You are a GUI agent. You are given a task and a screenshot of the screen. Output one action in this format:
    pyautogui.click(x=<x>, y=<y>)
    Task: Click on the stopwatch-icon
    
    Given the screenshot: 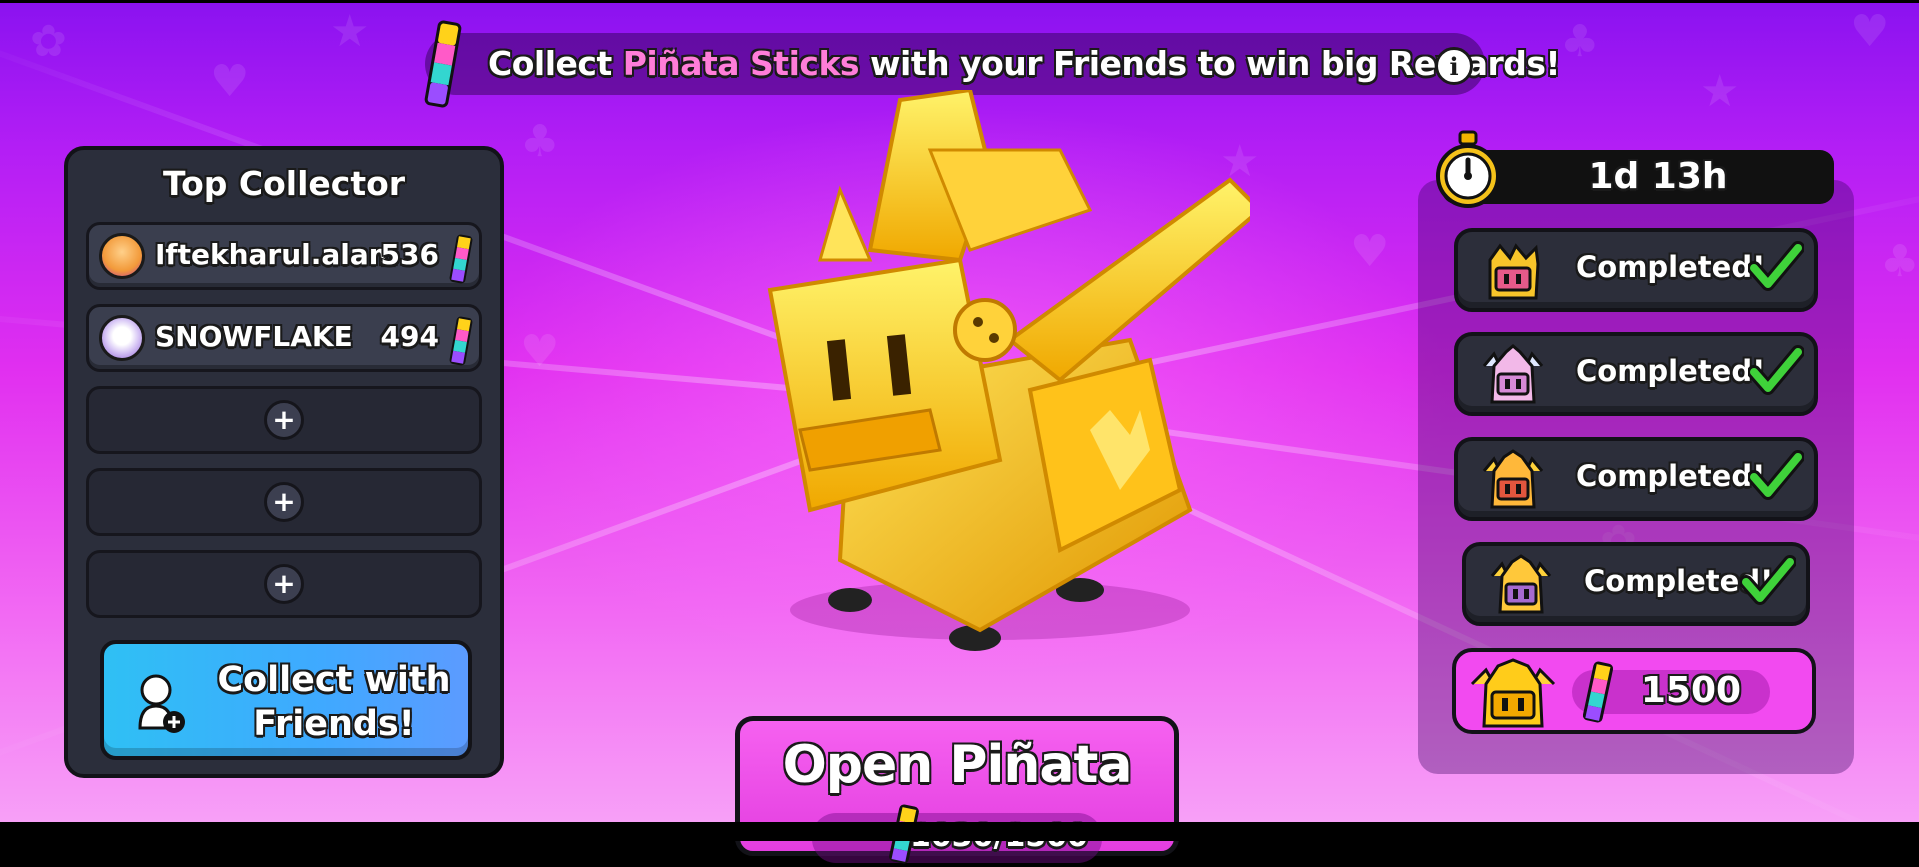 What is the action you would take?
    pyautogui.click(x=1468, y=169)
    